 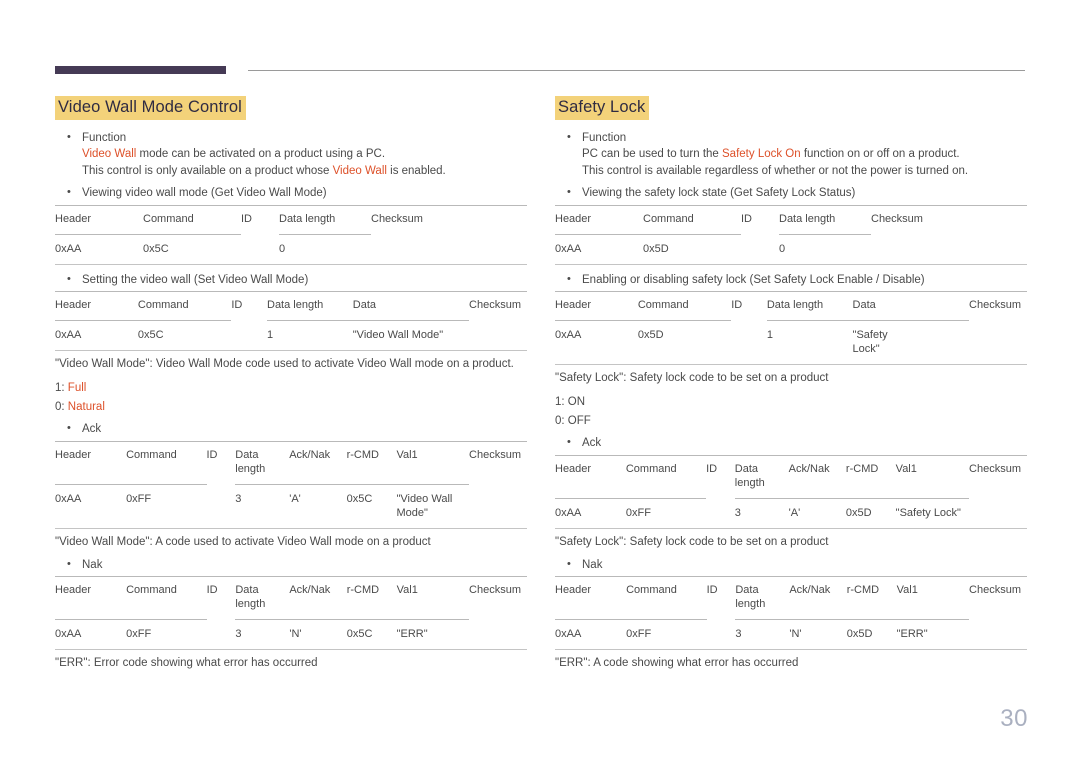 What do you see at coordinates (424, 505) in the screenshot?
I see `cell-val1: "Video Wall Mode"` at bounding box center [424, 505].